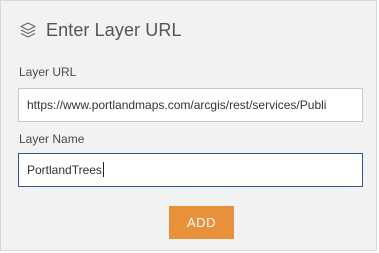 The width and height of the screenshot is (379, 253). Describe the element at coordinates (28, 30) in the screenshot. I see `layers-icon` at that location.